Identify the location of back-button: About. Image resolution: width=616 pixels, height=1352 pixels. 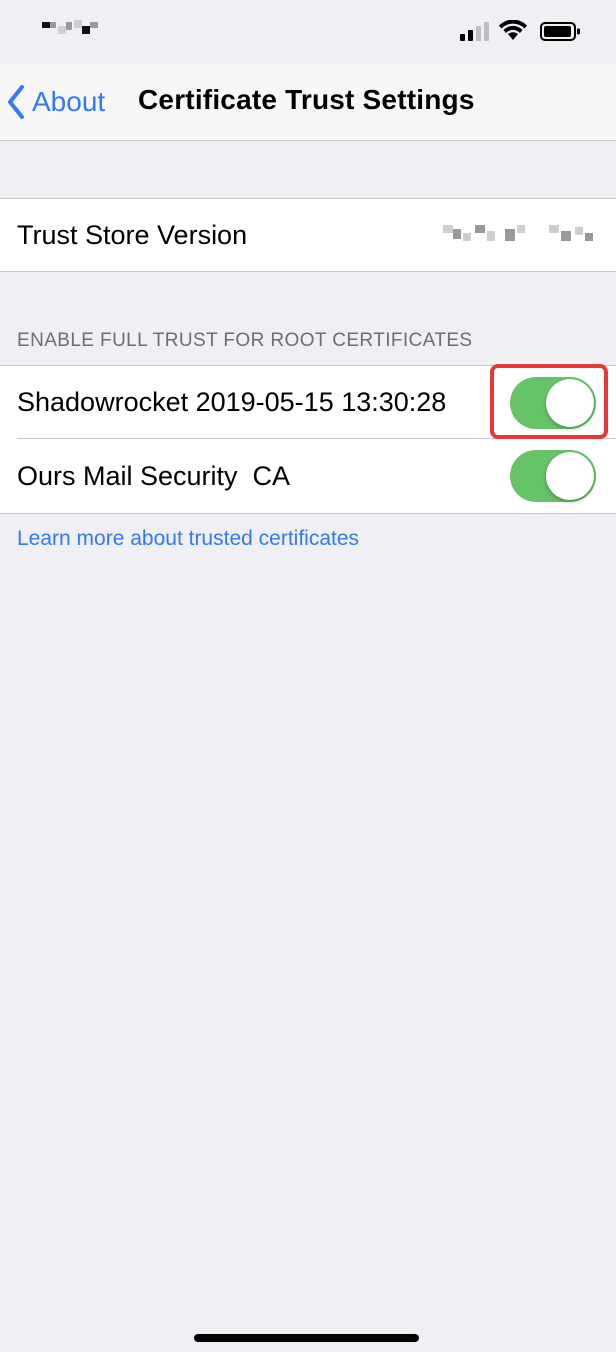
(55, 102).